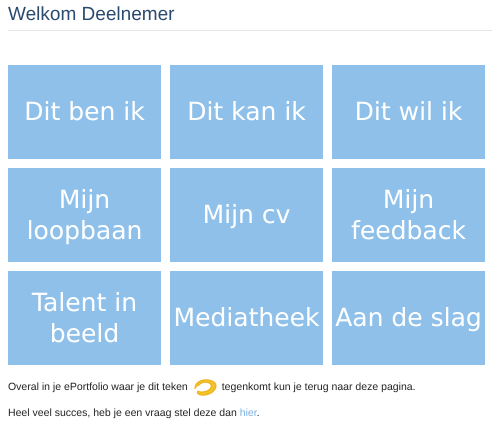  What do you see at coordinates (408, 112) in the screenshot?
I see `menu-tile: Dit wil ik` at bounding box center [408, 112].